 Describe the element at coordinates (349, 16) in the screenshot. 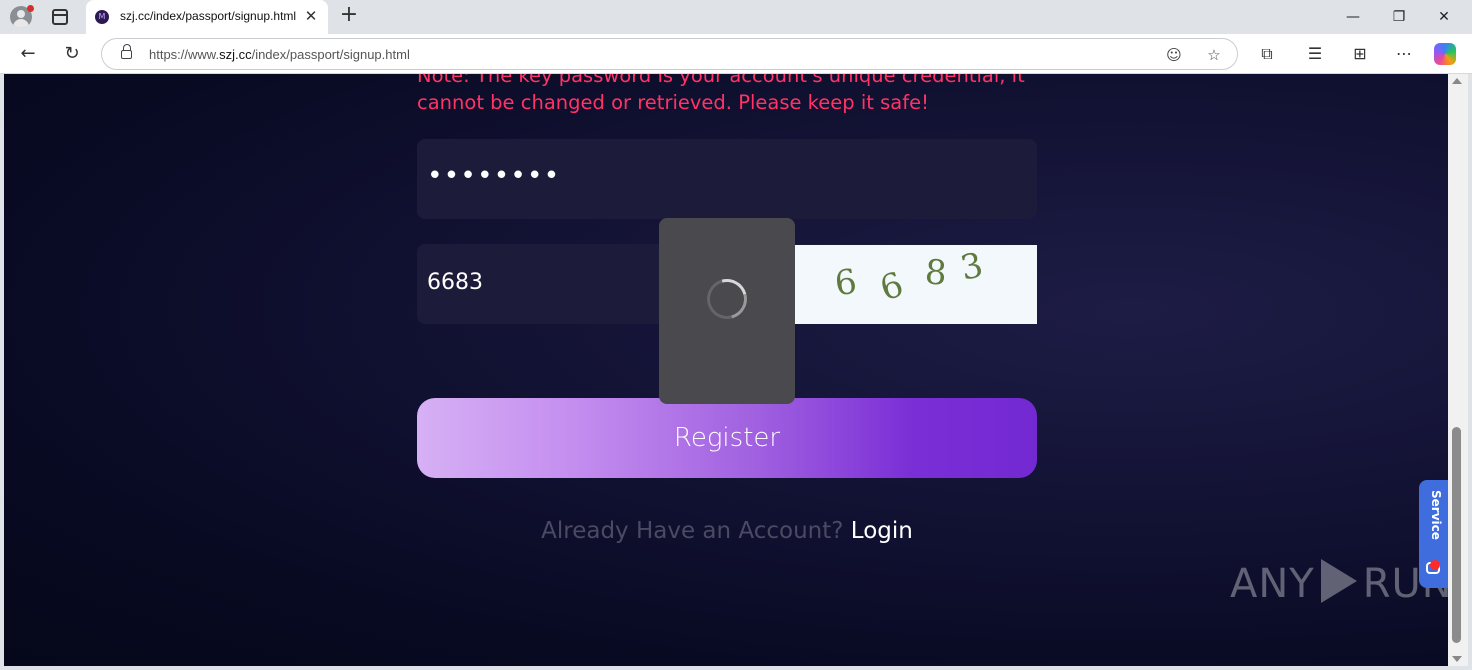

I see `new-tab-button: +` at that location.